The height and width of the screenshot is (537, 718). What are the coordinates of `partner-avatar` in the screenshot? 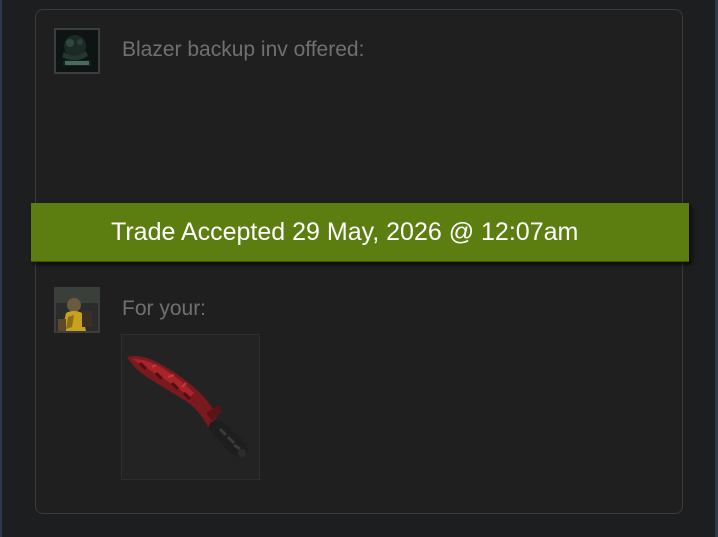 It's located at (77, 51).